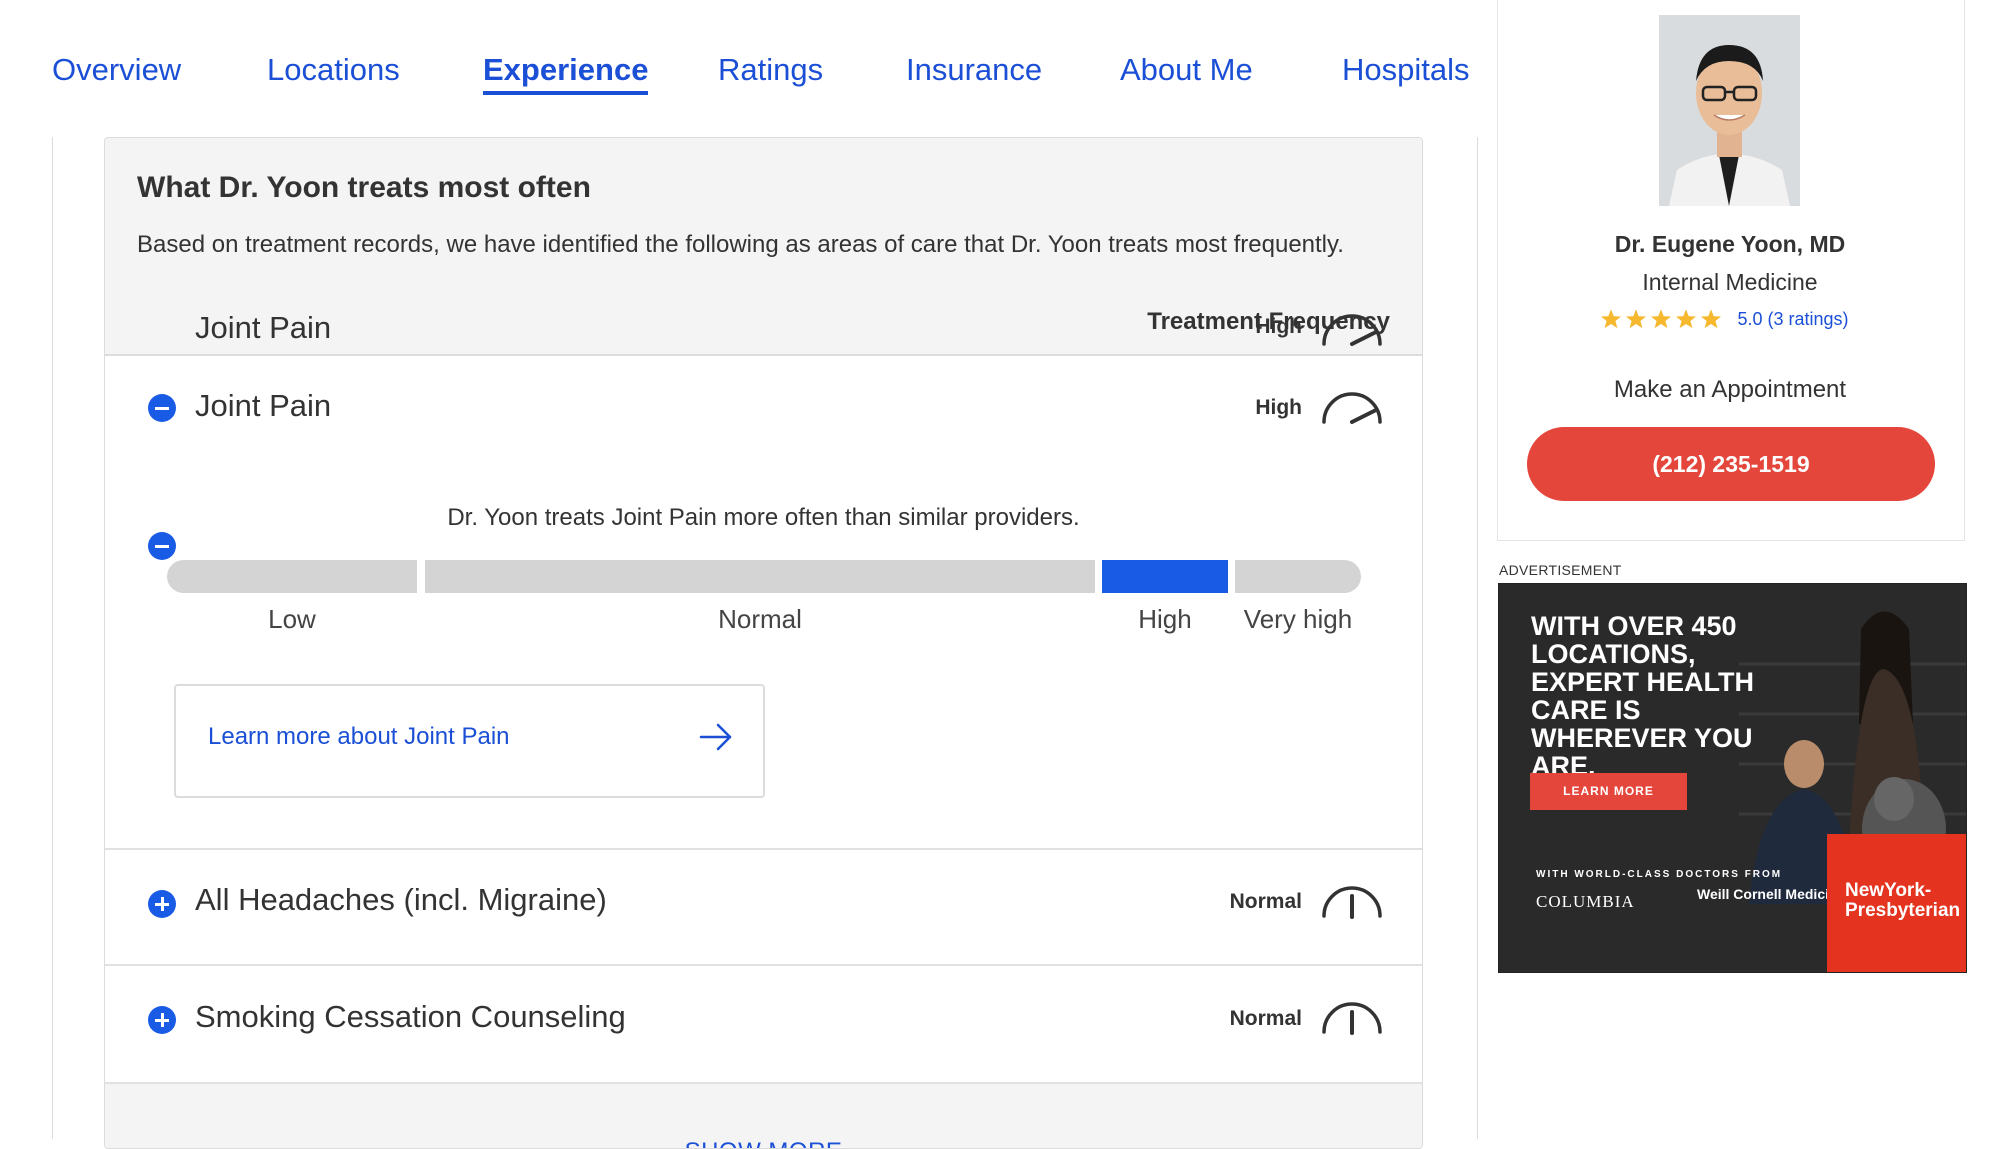  What do you see at coordinates (410, 1017) in the screenshot?
I see `condition-name-smoking-cessation: Smoking Cessation Counseling` at bounding box center [410, 1017].